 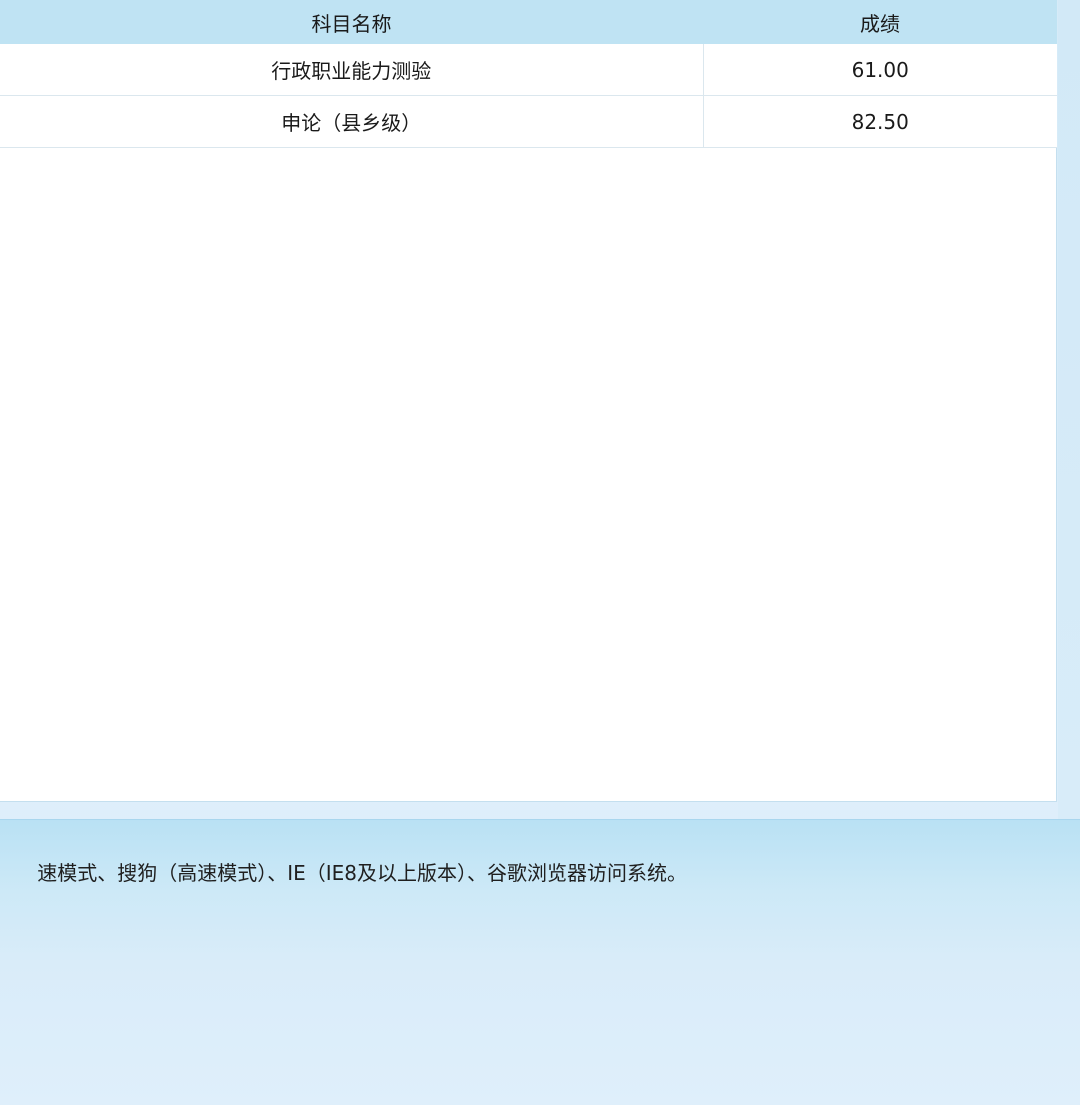 What do you see at coordinates (879, 121) in the screenshot?
I see `score-cell: 82.50` at bounding box center [879, 121].